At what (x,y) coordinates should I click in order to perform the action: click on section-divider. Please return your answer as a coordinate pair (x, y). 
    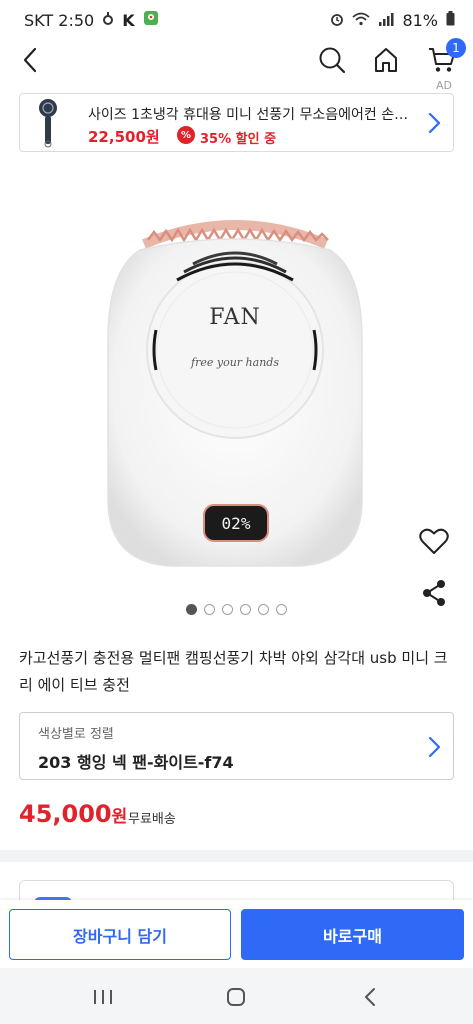
    Looking at the image, I should click on (236, 856).